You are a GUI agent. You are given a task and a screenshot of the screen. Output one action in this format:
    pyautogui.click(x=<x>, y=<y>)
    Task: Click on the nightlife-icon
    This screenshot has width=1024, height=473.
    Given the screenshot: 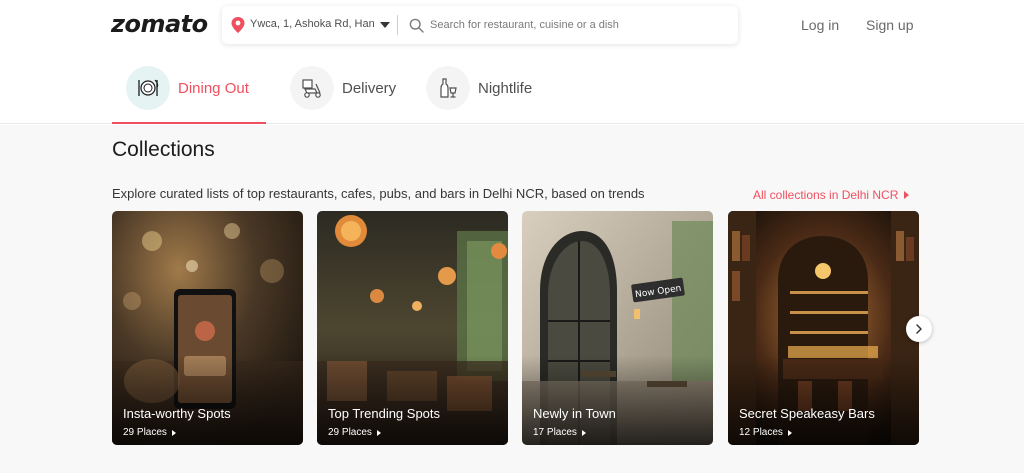 What is the action you would take?
    pyautogui.click(x=448, y=88)
    